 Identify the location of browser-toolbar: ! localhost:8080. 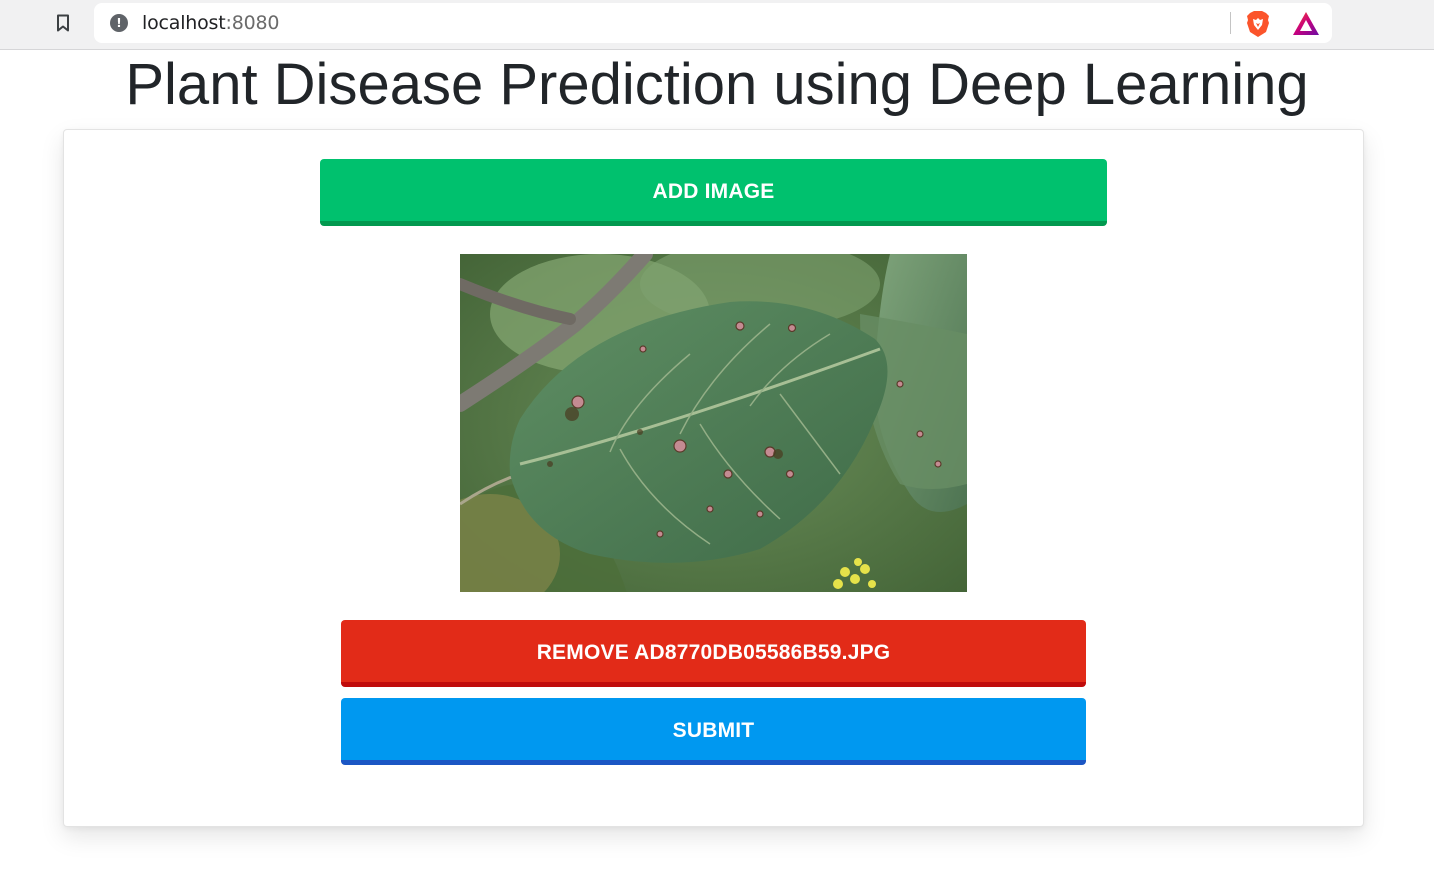
(717, 25).